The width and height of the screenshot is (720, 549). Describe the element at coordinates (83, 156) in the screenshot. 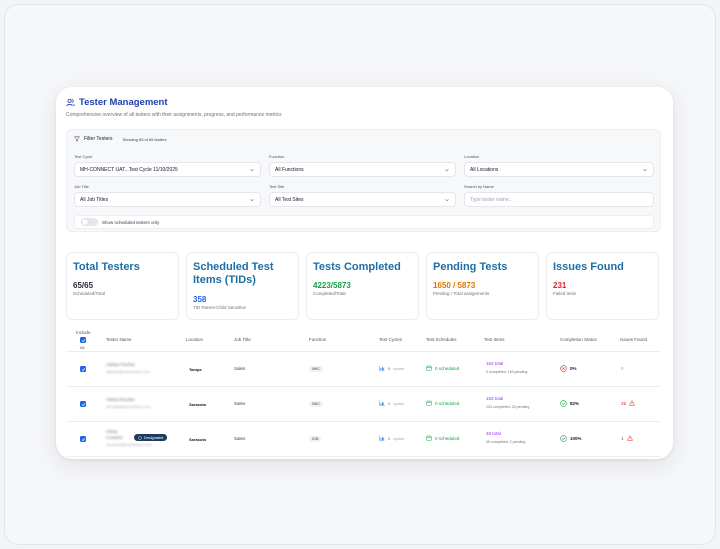

I see `test-cycle-label: Test Cycle` at that location.